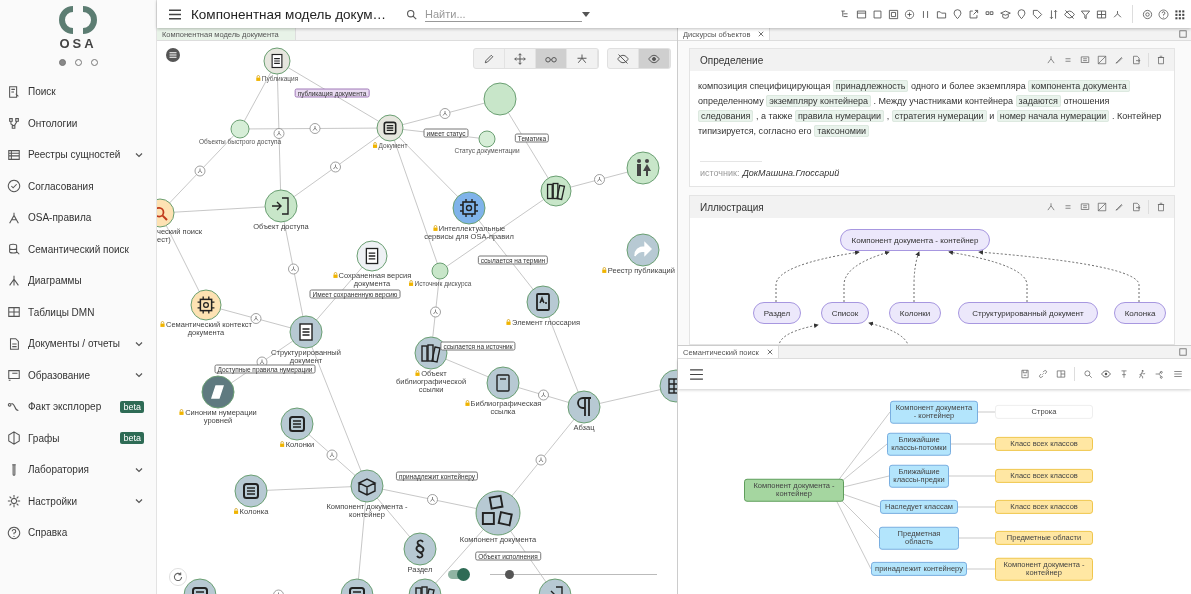 The image size is (1191, 594). What do you see at coordinates (1178, 374) in the screenshot?
I see `list-icon` at bounding box center [1178, 374].